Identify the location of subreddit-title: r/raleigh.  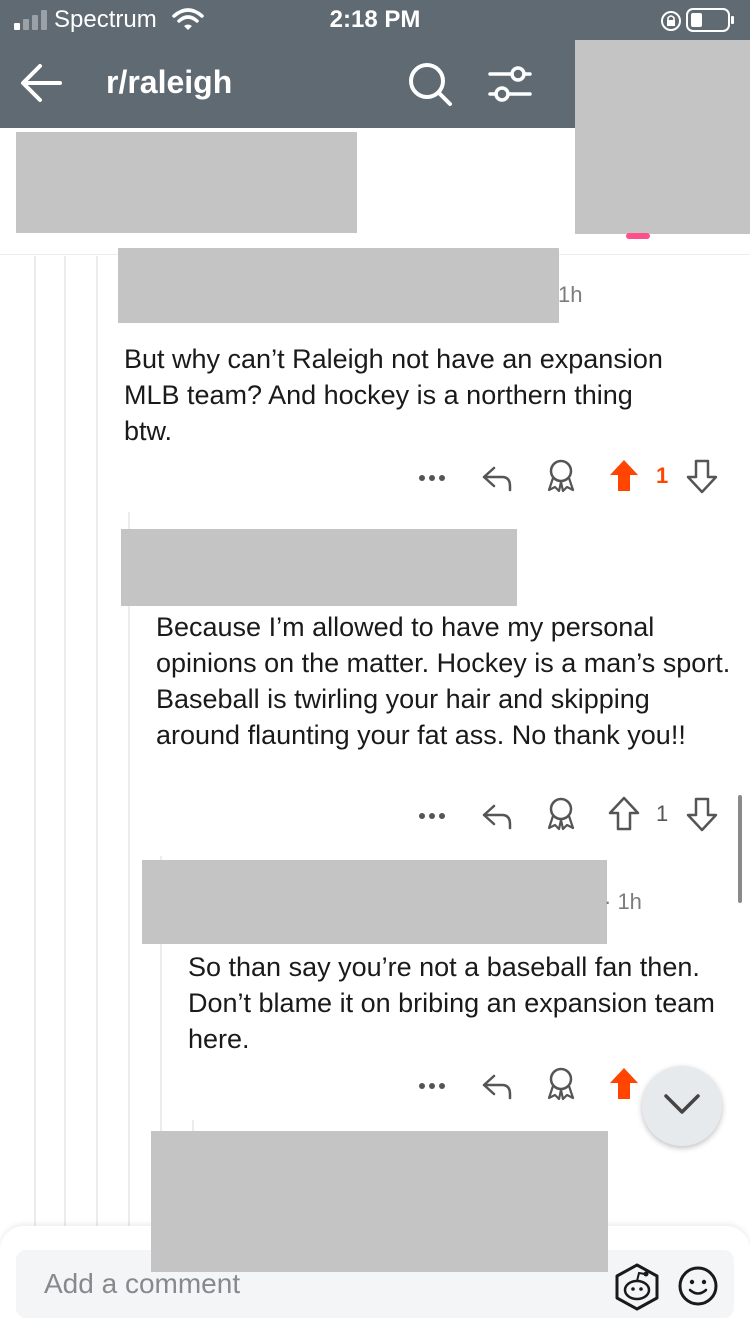
(169, 82).